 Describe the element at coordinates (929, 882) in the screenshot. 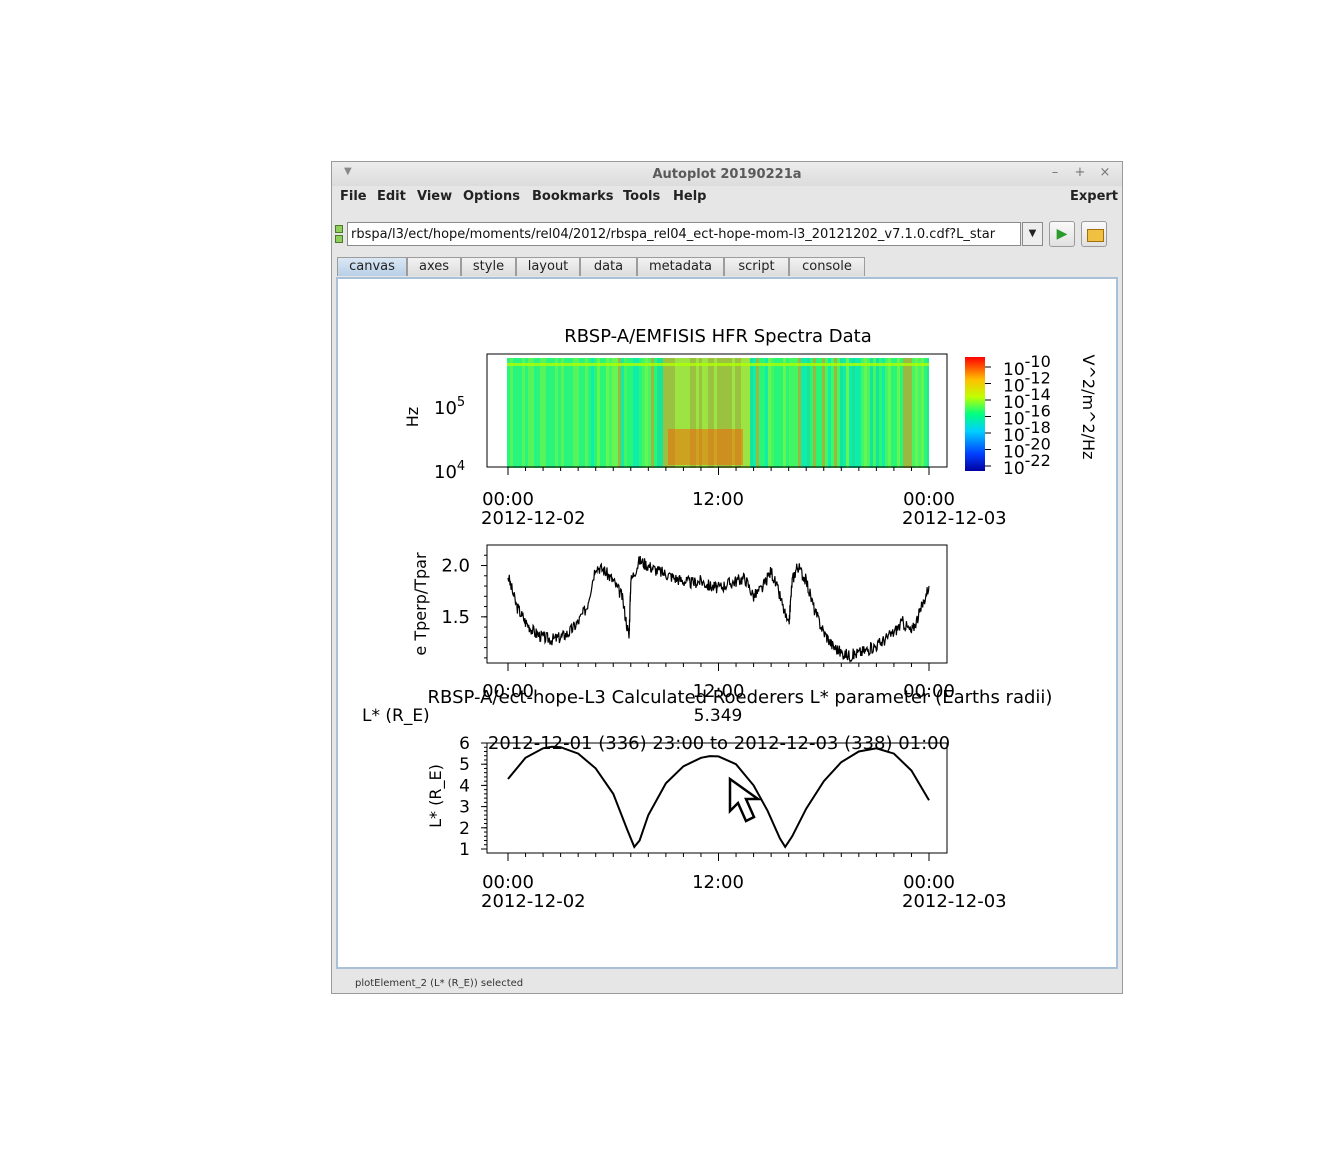

I see `panel3-xtick-2: 00:00` at that location.